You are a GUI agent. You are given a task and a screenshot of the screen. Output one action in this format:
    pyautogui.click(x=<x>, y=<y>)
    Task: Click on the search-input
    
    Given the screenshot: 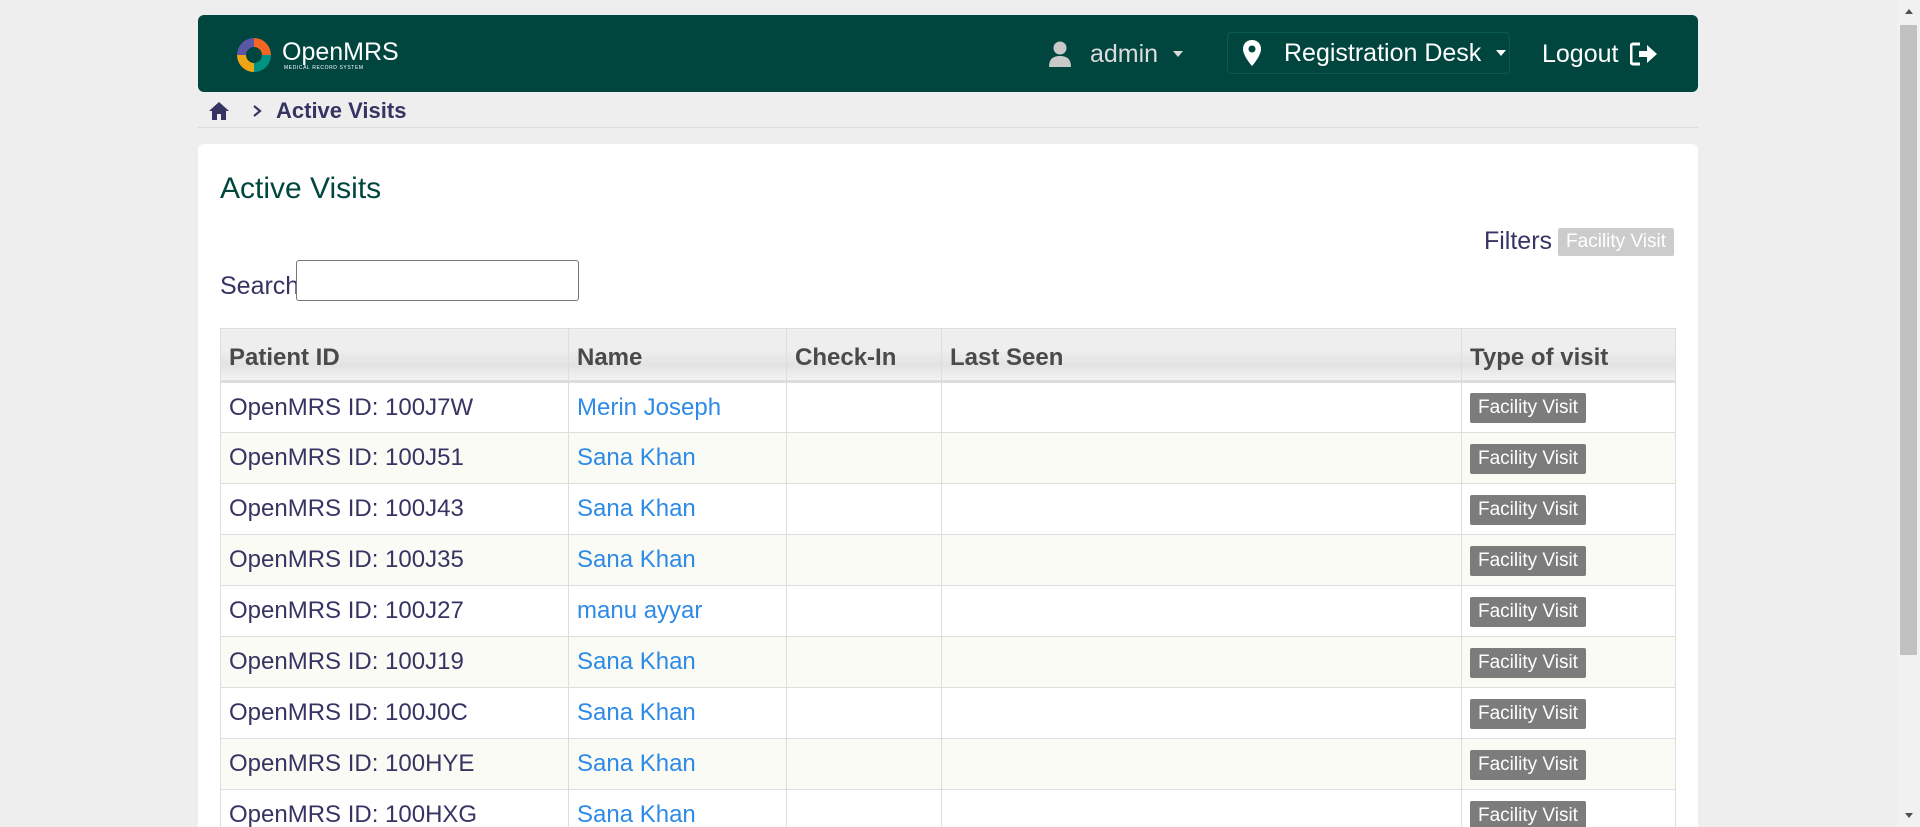 What is the action you would take?
    pyautogui.click(x=437, y=280)
    